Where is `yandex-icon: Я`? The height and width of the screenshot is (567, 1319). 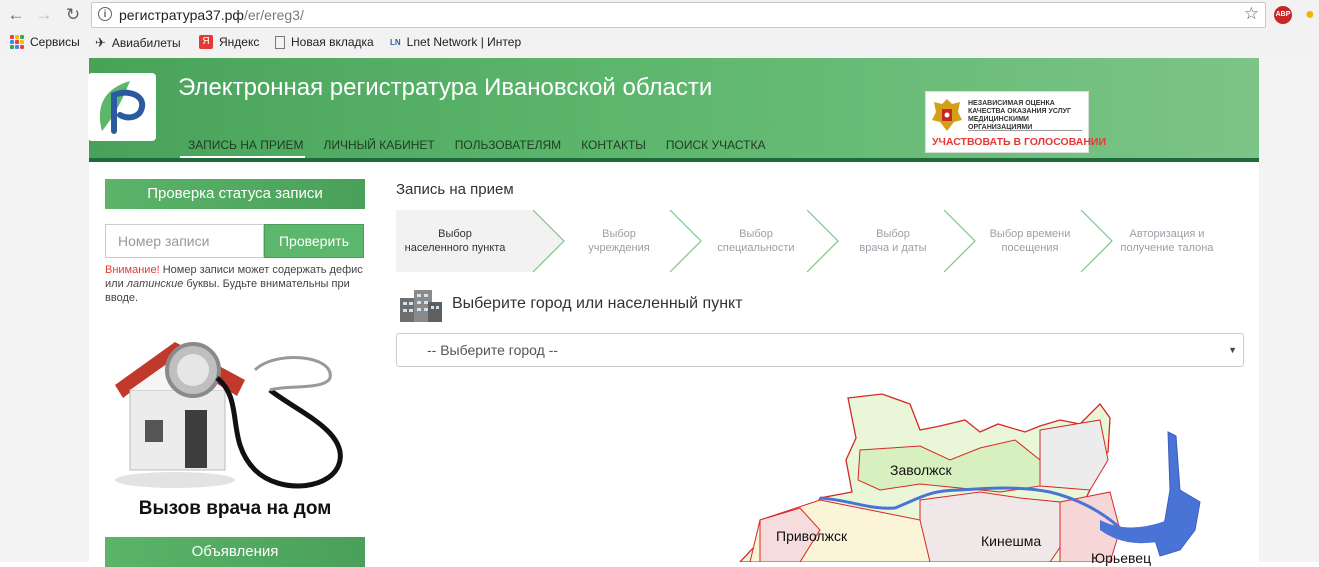 yandex-icon: Я is located at coordinates (206, 42).